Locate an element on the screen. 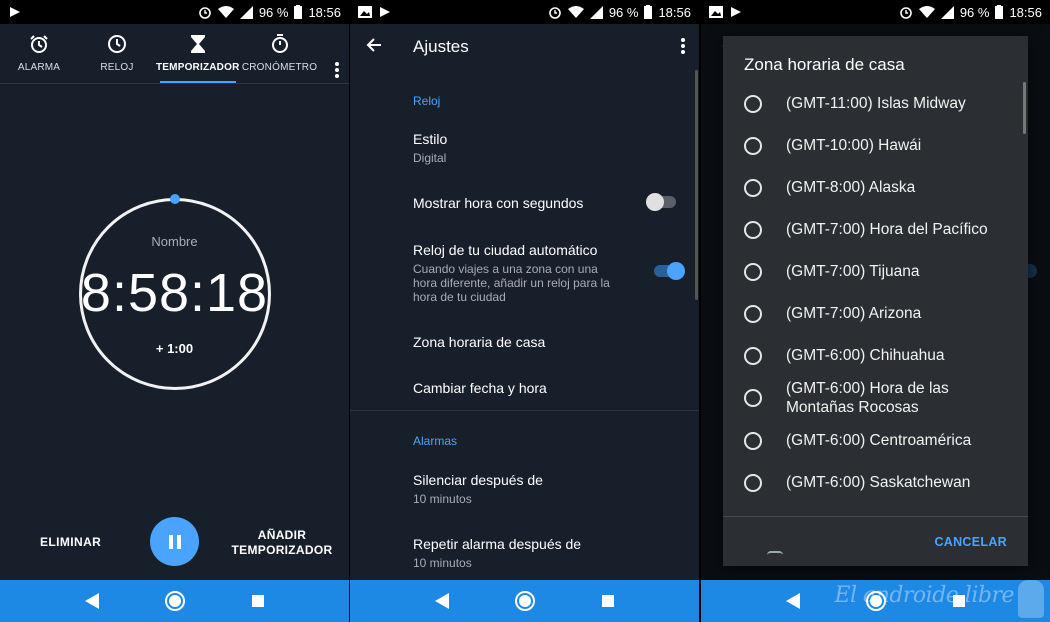 The width and height of the screenshot is (1050, 622). delete-button: ELIMINAR is located at coordinates (70, 542).